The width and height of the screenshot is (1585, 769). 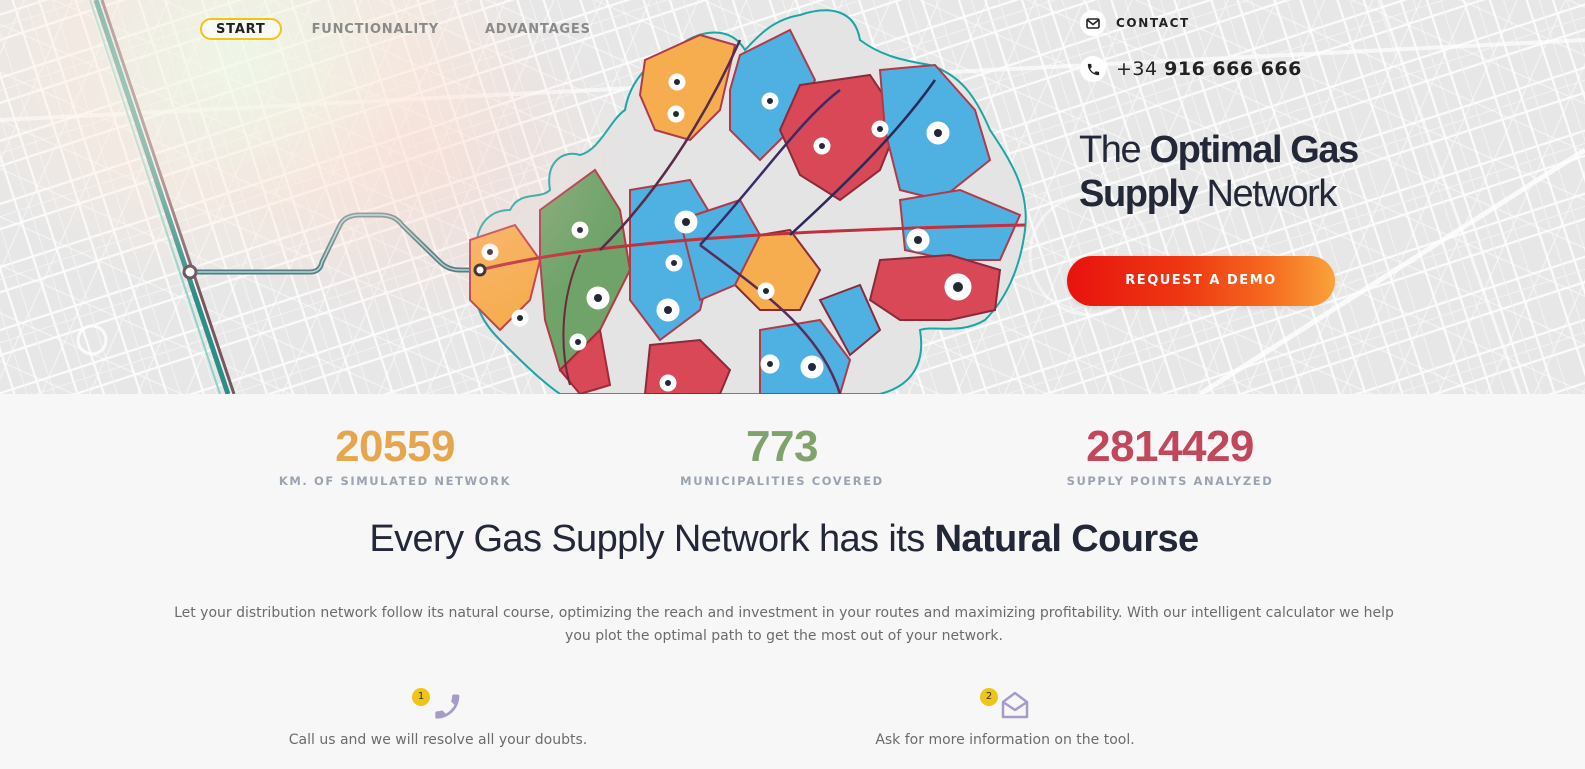 I want to click on stat-label: SUPPLY POINTS ANALYZED, so click(x=1170, y=481).